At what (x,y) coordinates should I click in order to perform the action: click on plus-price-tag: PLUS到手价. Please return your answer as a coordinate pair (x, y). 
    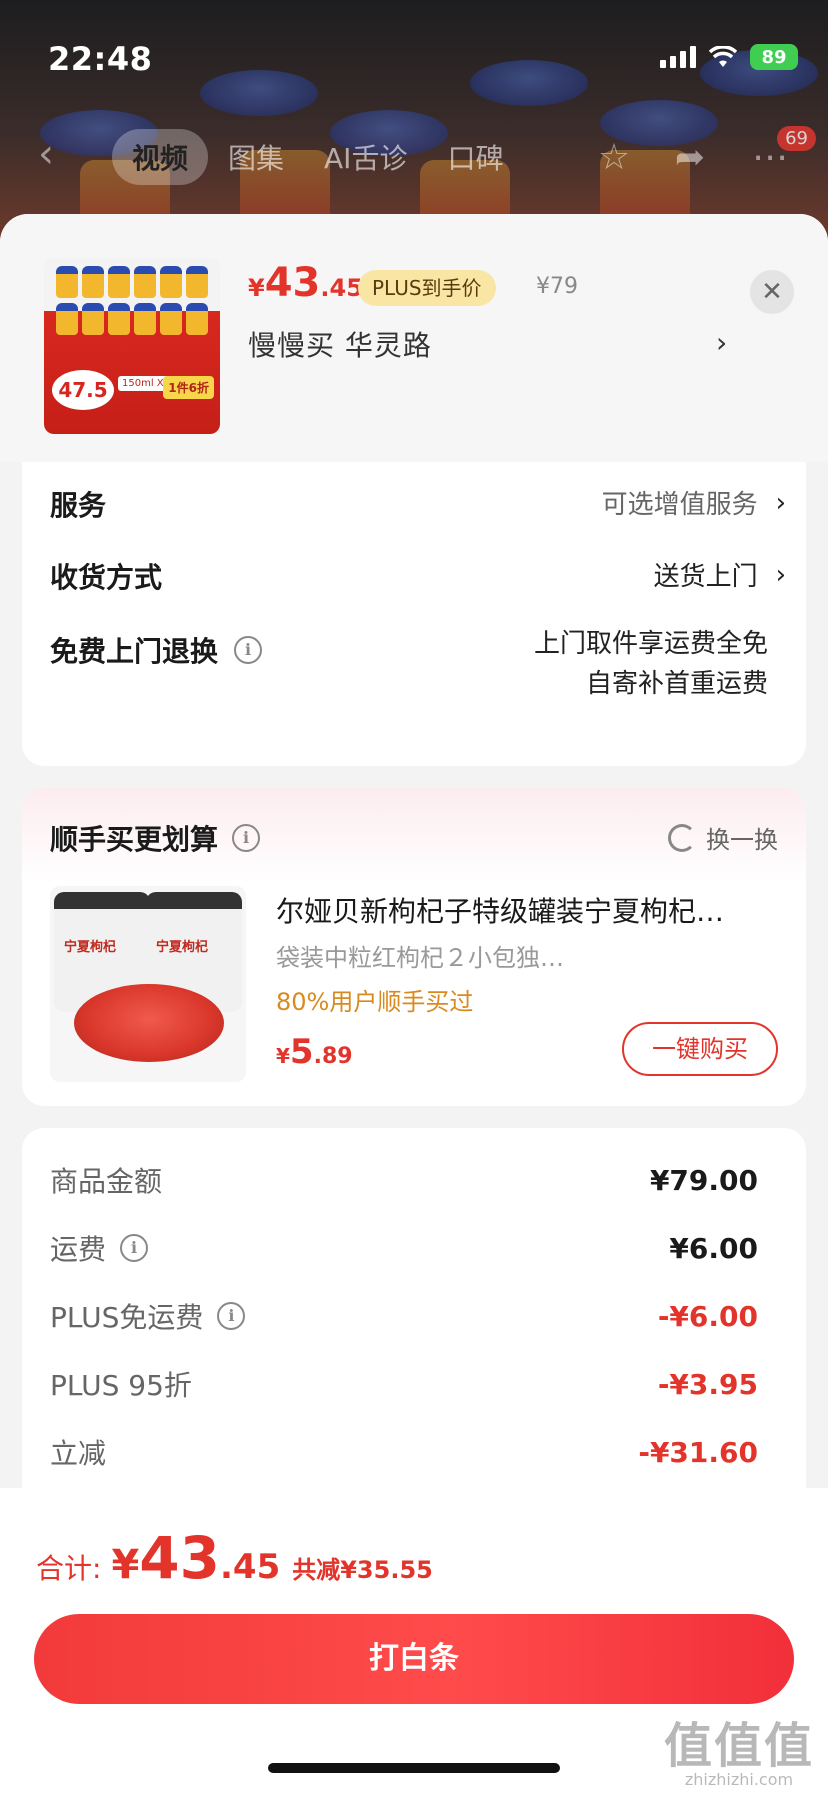
    Looking at the image, I should click on (427, 288).